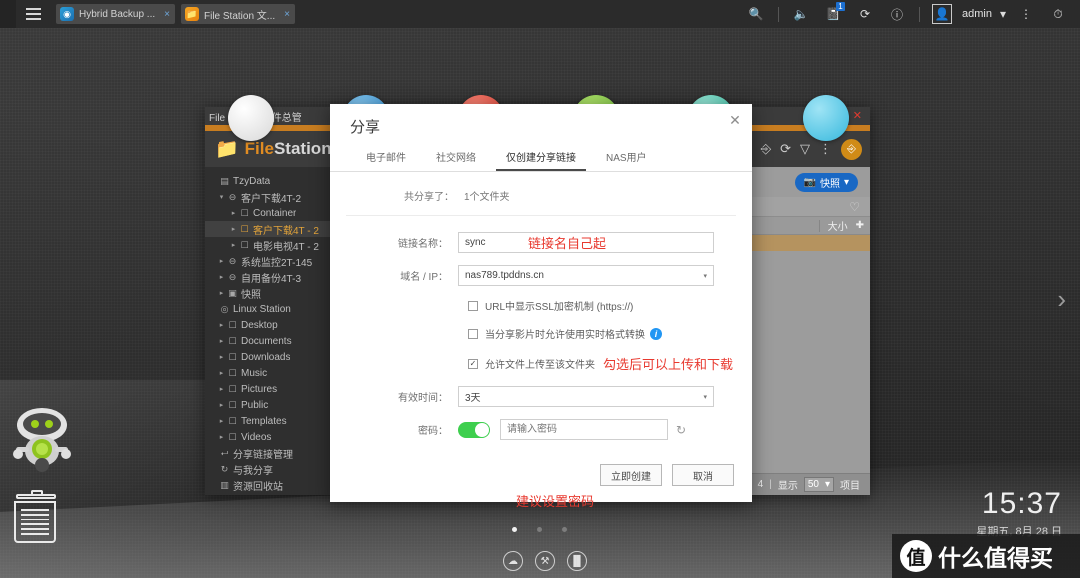  I want to click on qnap-robot-icon, so click(42, 439).